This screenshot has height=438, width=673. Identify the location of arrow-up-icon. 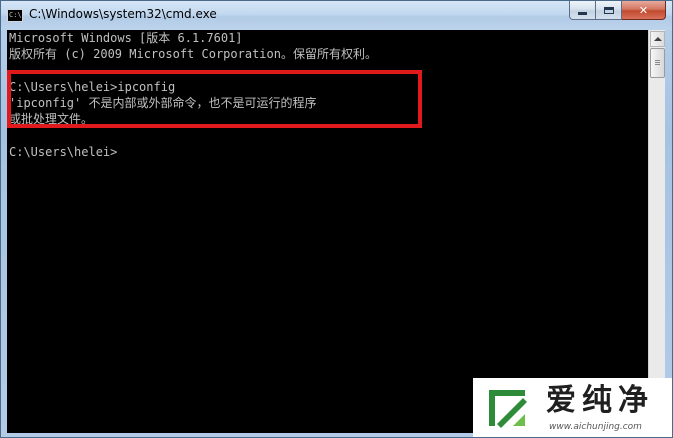
(657, 39).